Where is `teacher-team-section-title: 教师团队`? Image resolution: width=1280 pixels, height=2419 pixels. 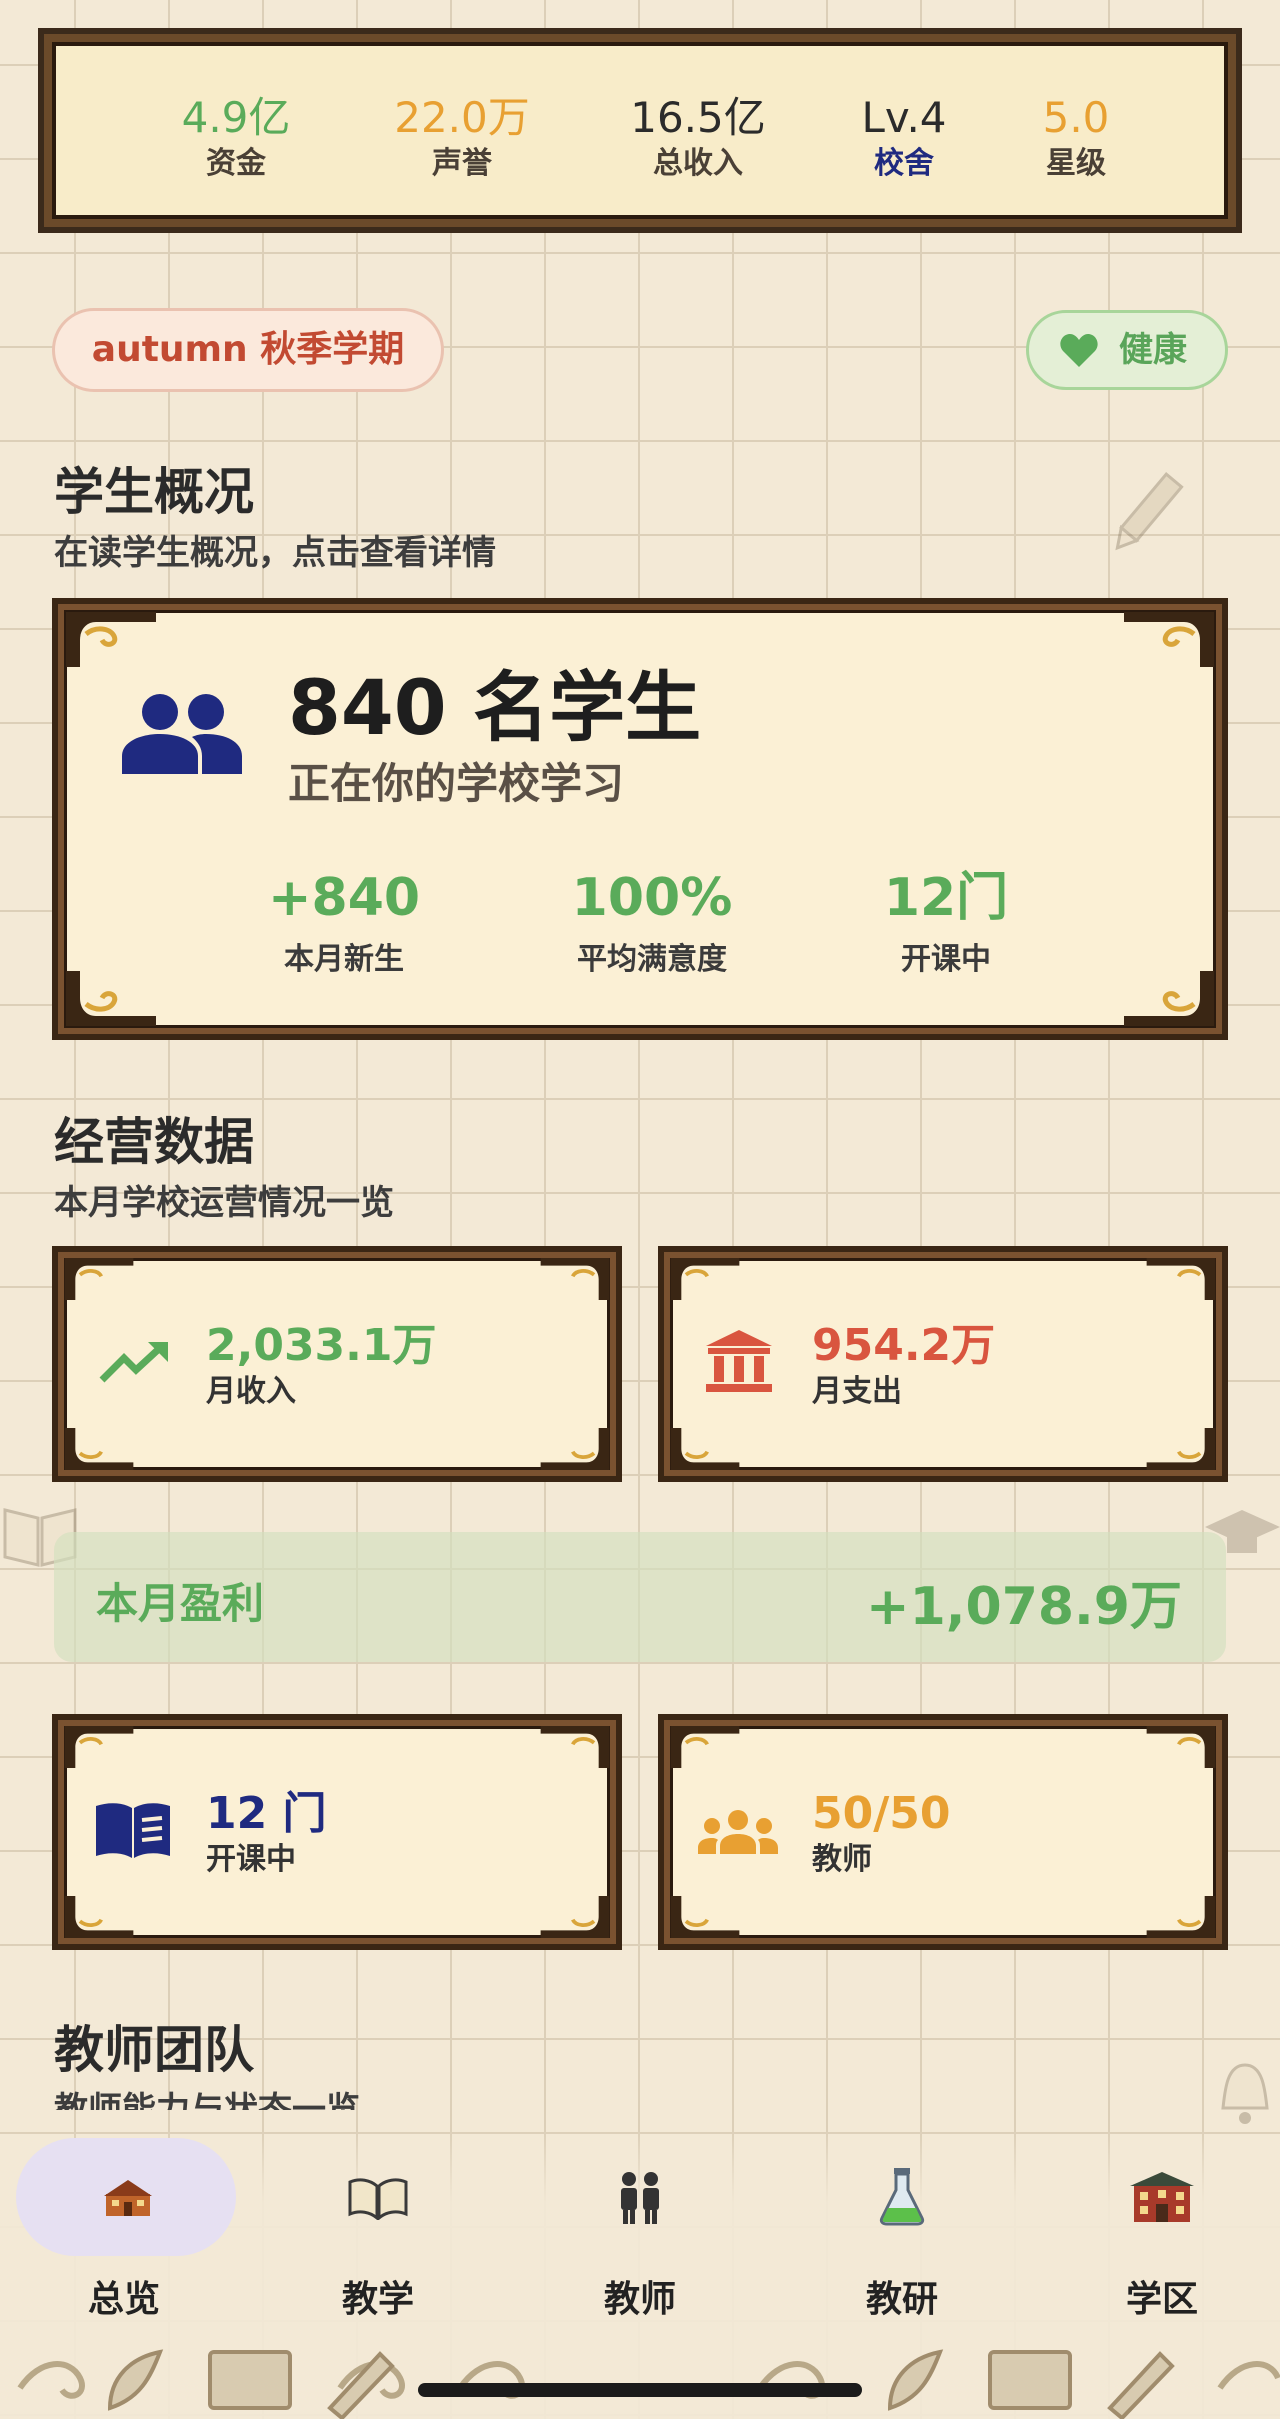 teacher-team-section-title: 教师团队 is located at coordinates (154, 2050).